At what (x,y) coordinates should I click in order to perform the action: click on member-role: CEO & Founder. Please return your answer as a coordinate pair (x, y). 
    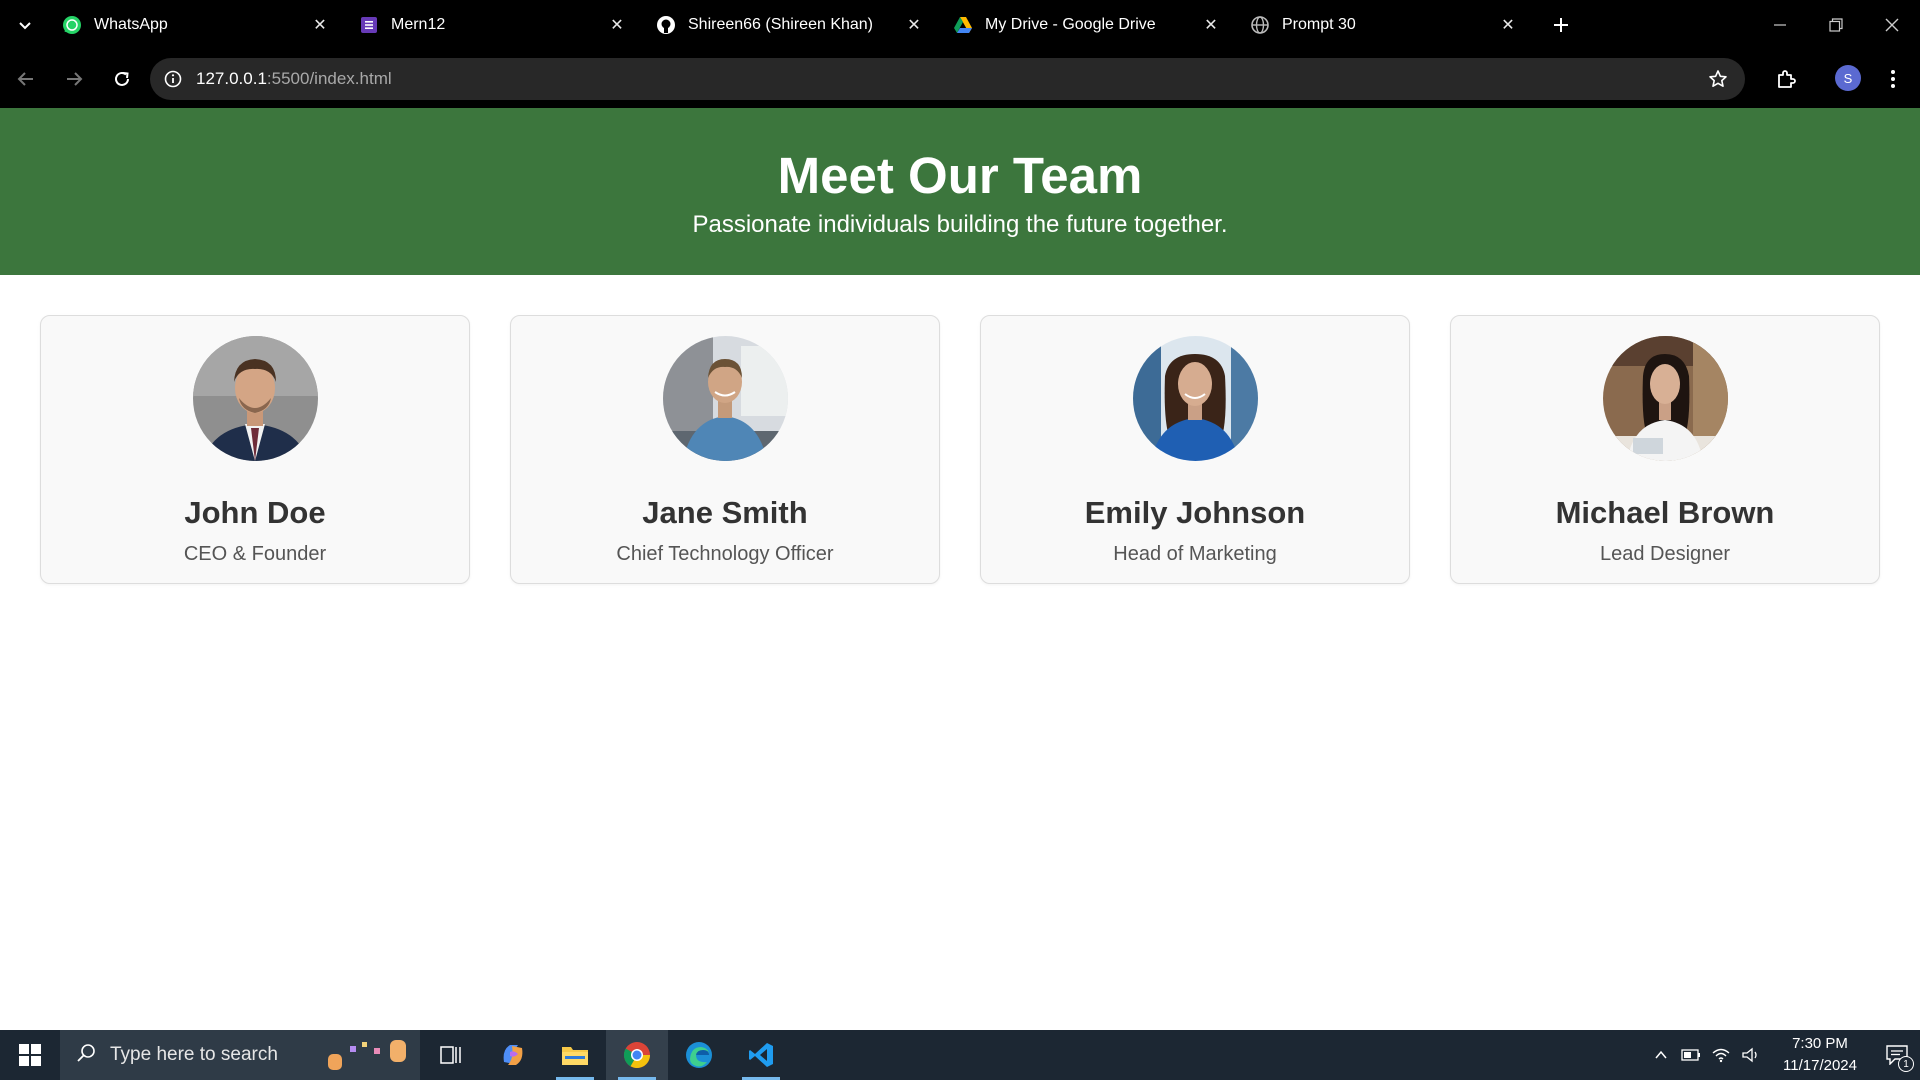
    Looking at the image, I should click on (255, 554).